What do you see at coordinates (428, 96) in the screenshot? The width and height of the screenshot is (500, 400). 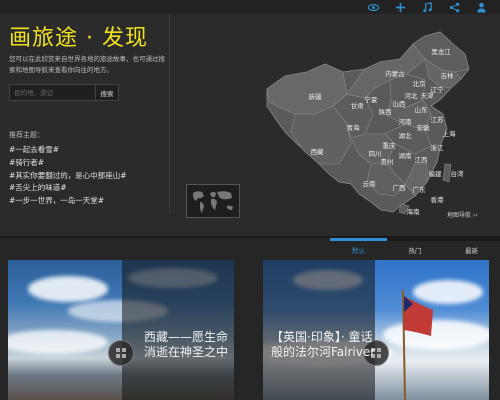 I see `province-label: 天津` at bounding box center [428, 96].